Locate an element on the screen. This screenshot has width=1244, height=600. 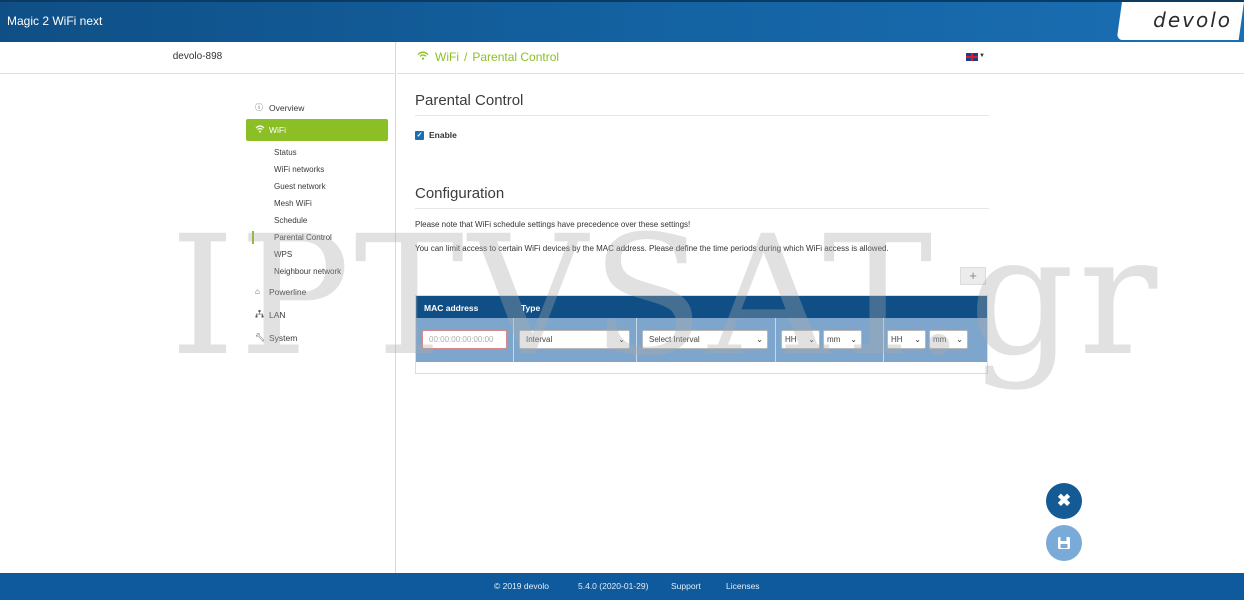
sidebar-subitem-status: Status is located at coordinates (317, 152).